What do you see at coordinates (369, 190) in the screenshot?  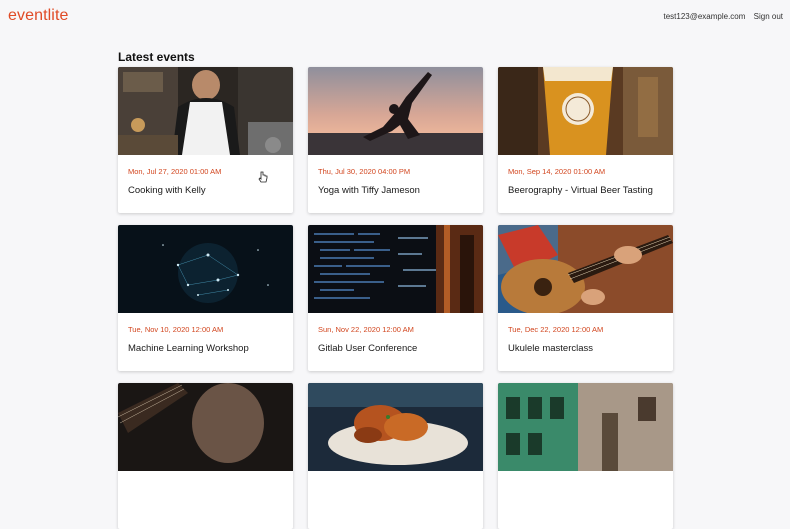 I see `event-title: Yoga with Tiffy Jameson` at bounding box center [369, 190].